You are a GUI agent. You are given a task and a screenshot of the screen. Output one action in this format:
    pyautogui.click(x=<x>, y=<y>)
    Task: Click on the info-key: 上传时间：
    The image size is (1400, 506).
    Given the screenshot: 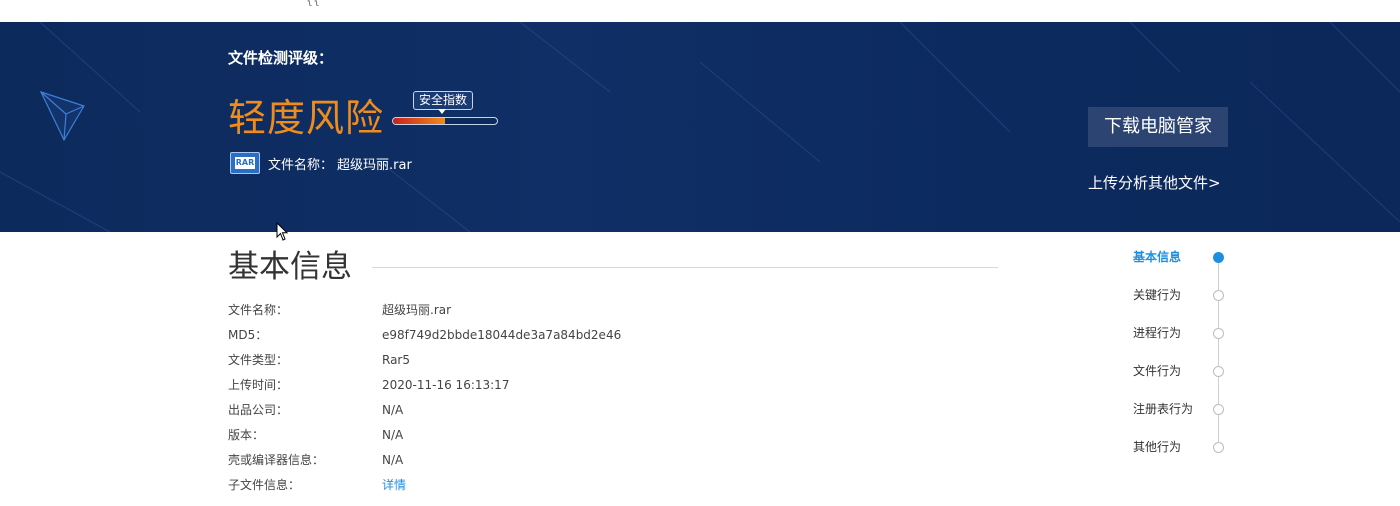 What is the action you would take?
    pyautogui.click(x=258, y=385)
    